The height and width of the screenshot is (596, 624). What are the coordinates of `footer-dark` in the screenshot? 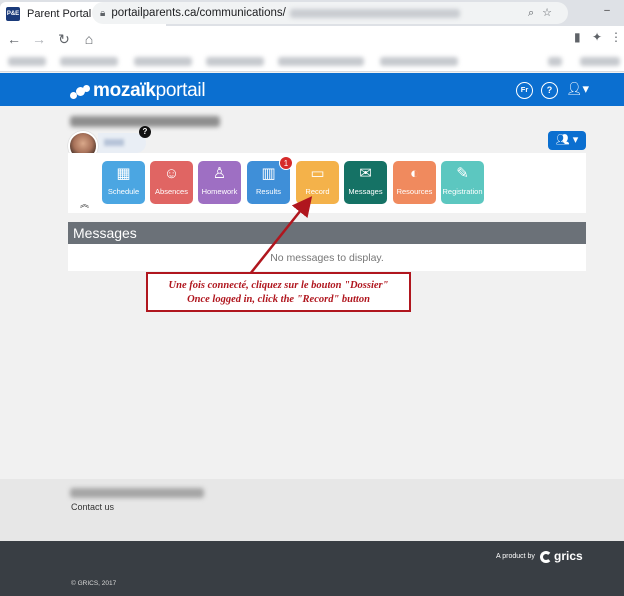 It's located at (312, 568).